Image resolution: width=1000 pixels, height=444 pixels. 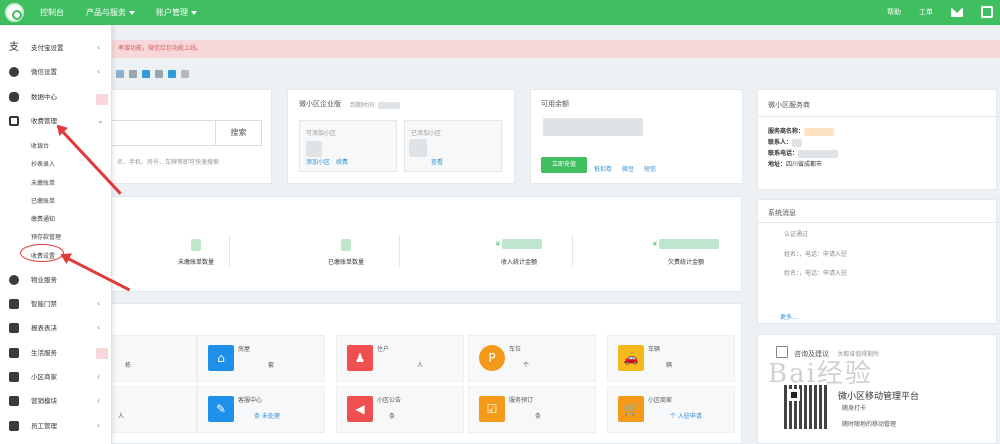 I want to click on grid-icon, so click(x=185, y=74).